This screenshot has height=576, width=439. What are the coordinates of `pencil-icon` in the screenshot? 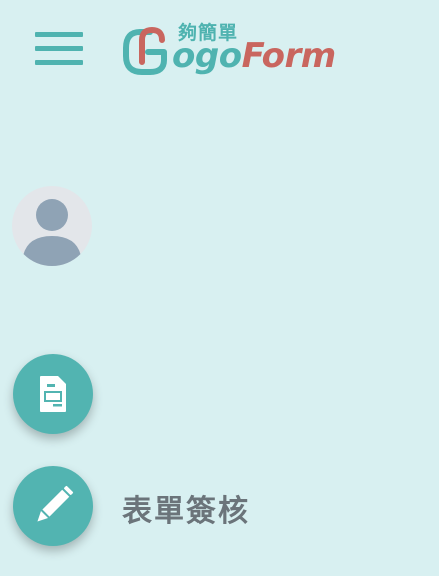 It's located at (55, 503).